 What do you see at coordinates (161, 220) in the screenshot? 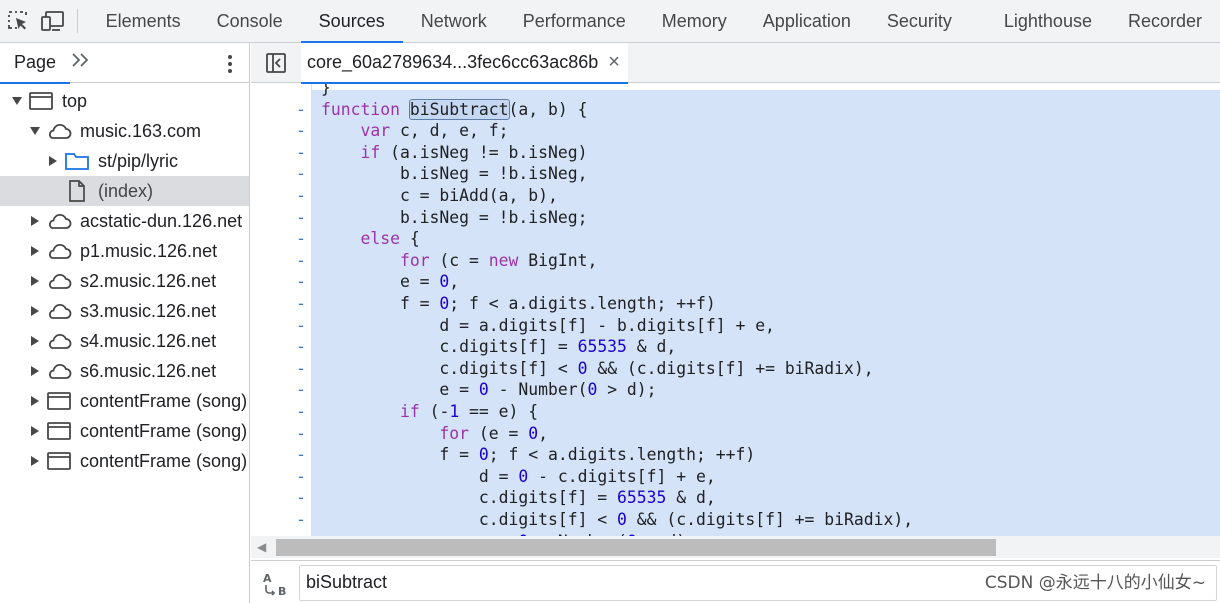
I see `tree-item-label: acstatic-dun.126.net` at bounding box center [161, 220].